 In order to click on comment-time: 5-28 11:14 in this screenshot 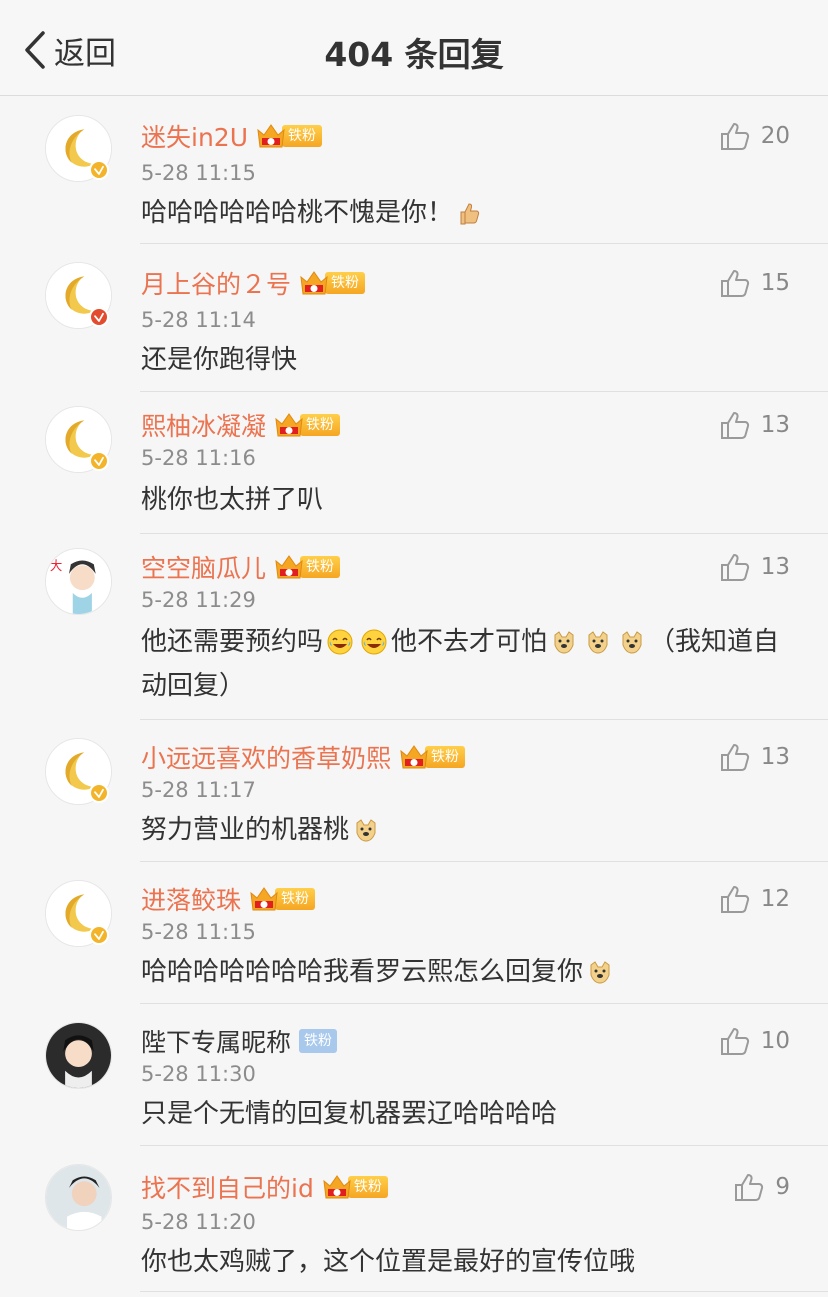, I will do `click(198, 320)`.